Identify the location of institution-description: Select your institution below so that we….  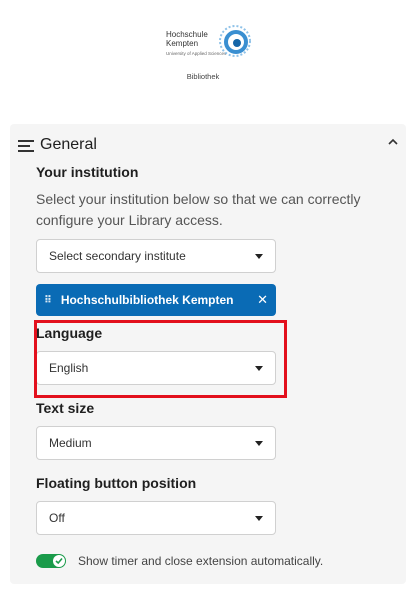
(198, 209).